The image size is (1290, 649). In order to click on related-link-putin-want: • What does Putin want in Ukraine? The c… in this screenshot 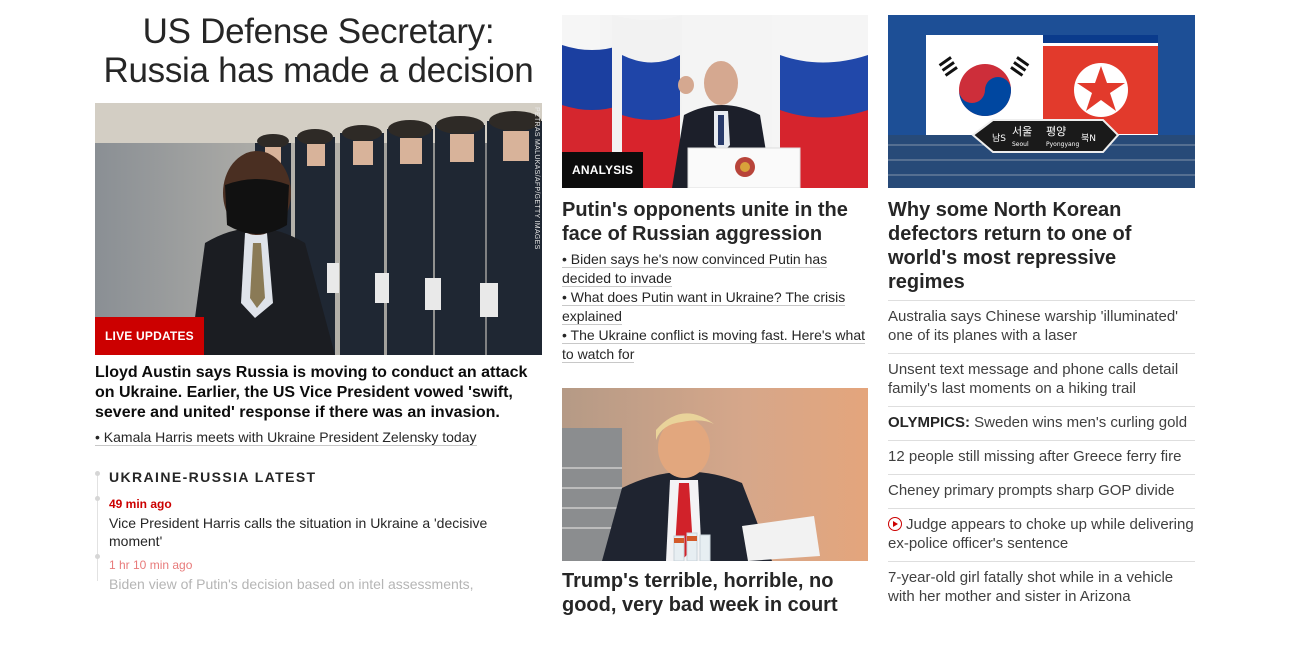, I will do `click(704, 307)`.